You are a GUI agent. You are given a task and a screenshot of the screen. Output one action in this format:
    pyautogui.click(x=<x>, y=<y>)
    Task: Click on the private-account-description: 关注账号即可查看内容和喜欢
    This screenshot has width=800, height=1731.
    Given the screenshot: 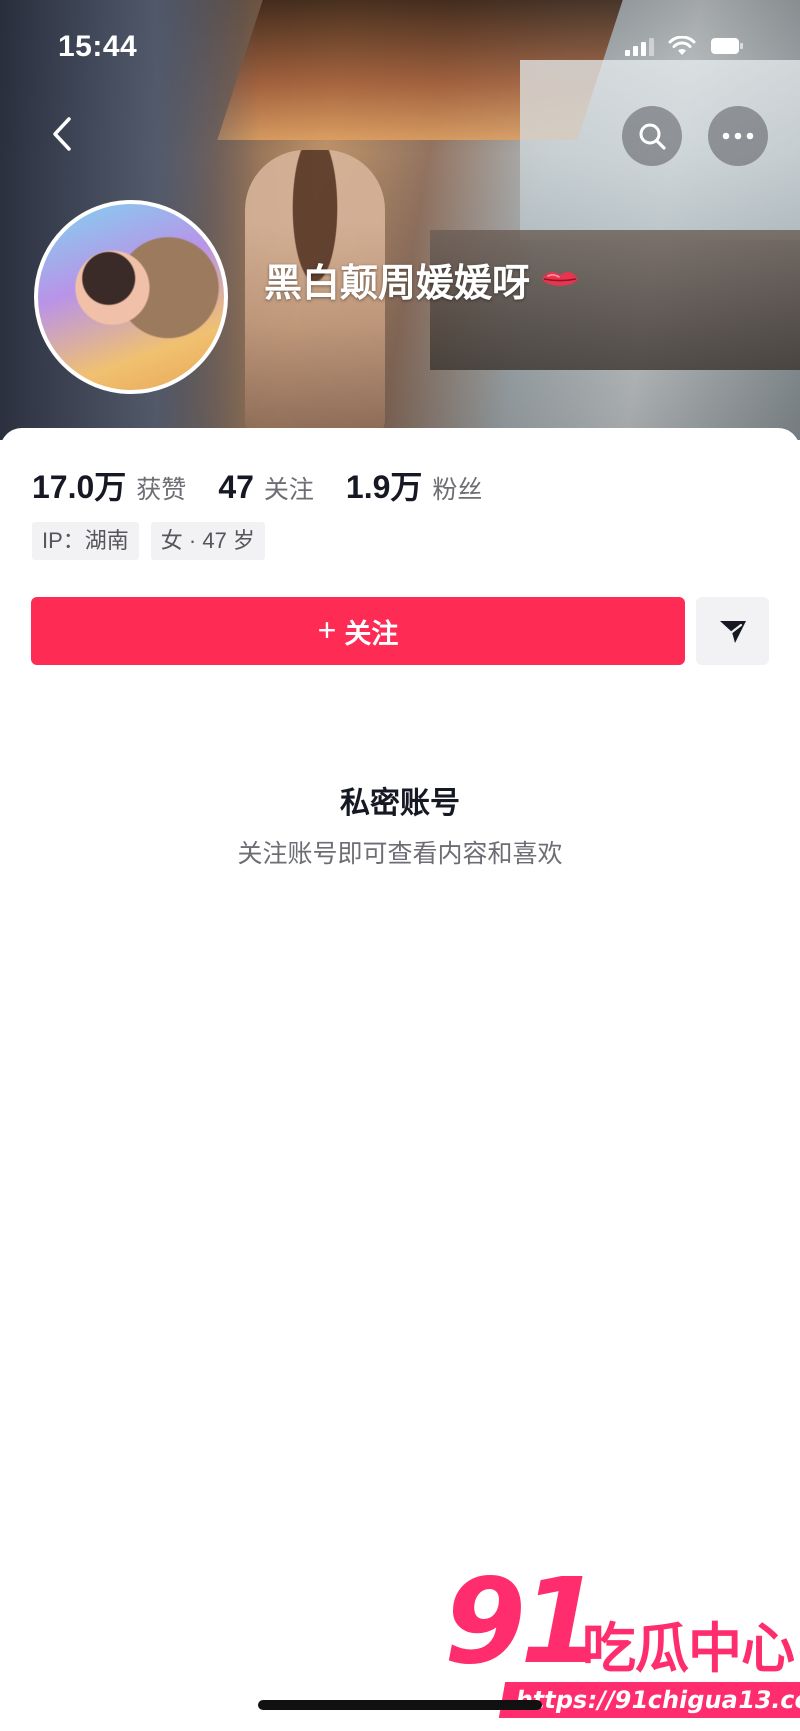 What is the action you would take?
    pyautogui.click(x=400, y=854)
    